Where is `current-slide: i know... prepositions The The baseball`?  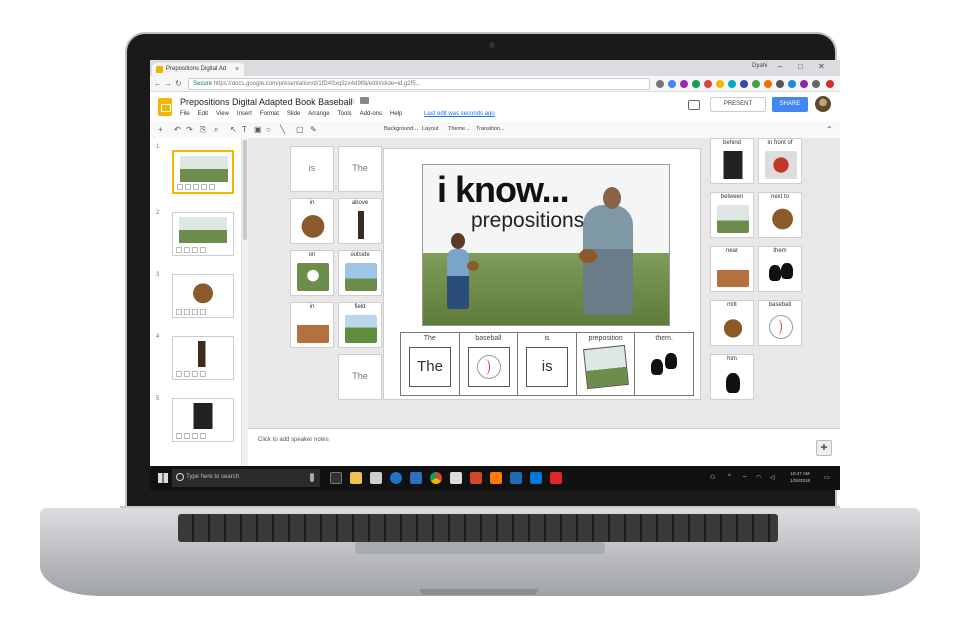 current-slide: i know... prepositions The The baseball is located at coordinates (542, 274).